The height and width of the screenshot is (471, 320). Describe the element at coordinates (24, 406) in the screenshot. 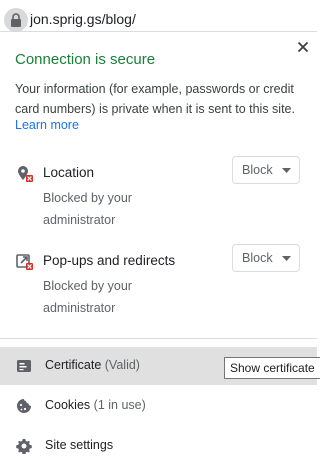

I see `cookie-icon` at that location.